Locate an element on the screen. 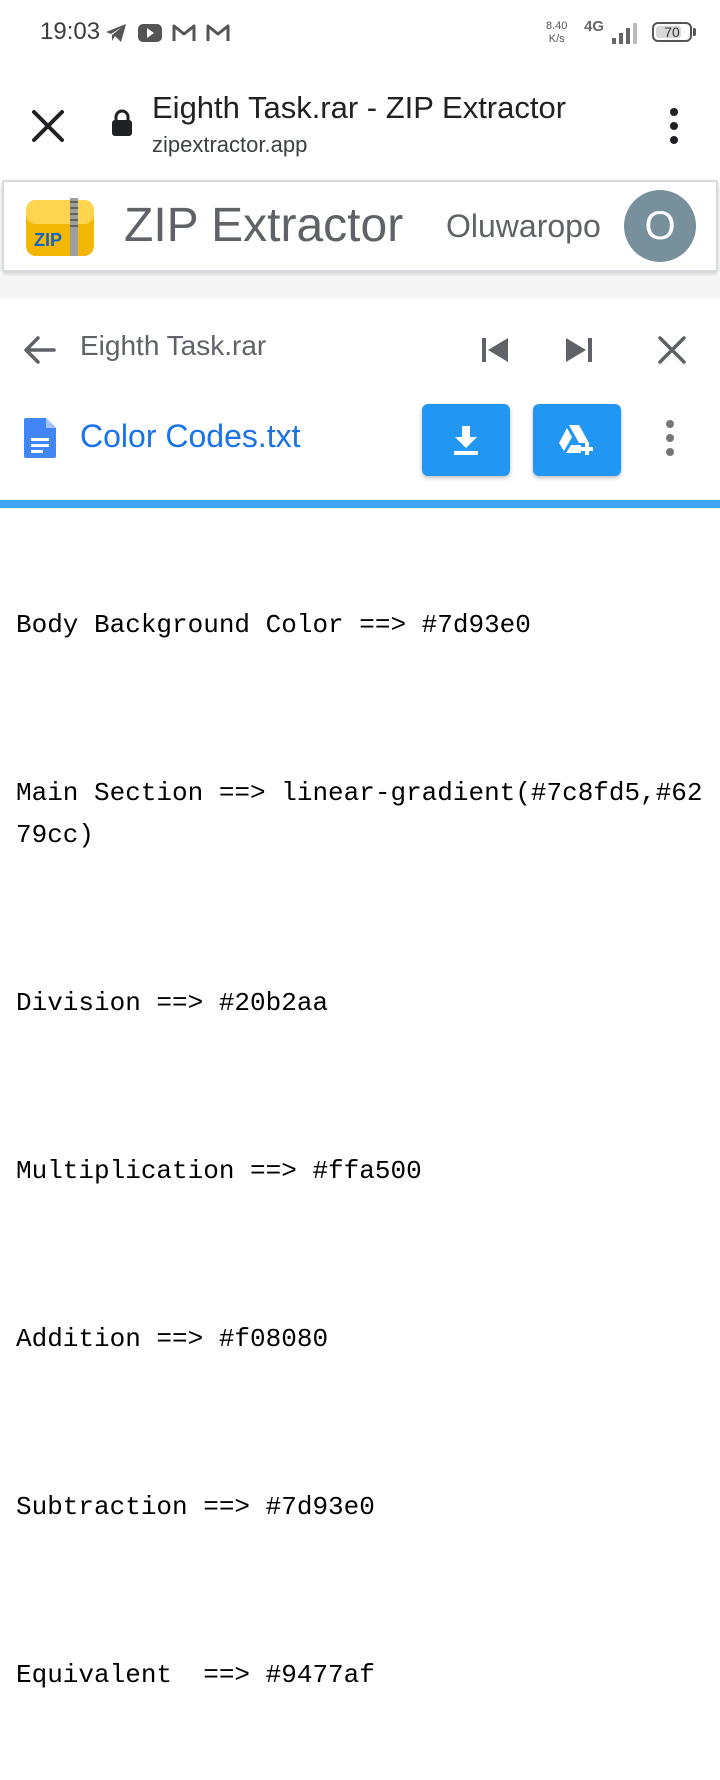 The width and height of the screenshot is (720, 1780). signal-icon is located at coordinates (624, 33).